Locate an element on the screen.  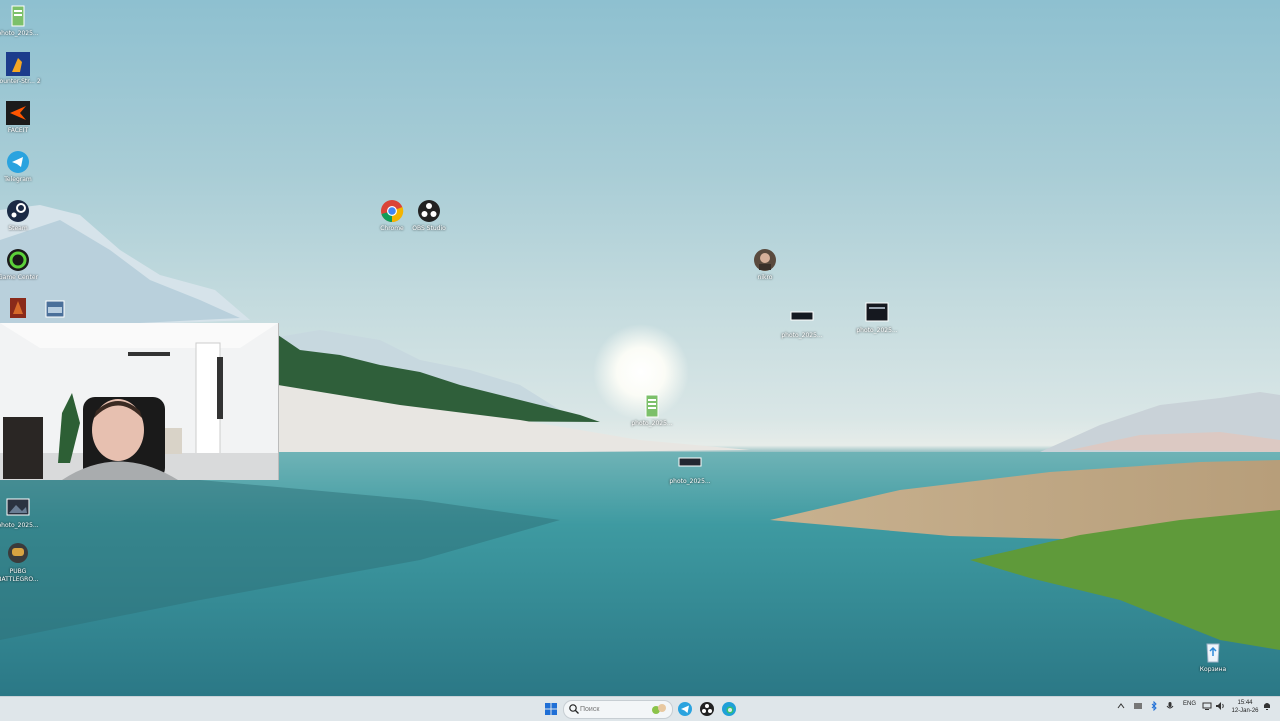
desktop-icon-counter-strike: Counter-Str... 2 is located at coordinates (24, 69).